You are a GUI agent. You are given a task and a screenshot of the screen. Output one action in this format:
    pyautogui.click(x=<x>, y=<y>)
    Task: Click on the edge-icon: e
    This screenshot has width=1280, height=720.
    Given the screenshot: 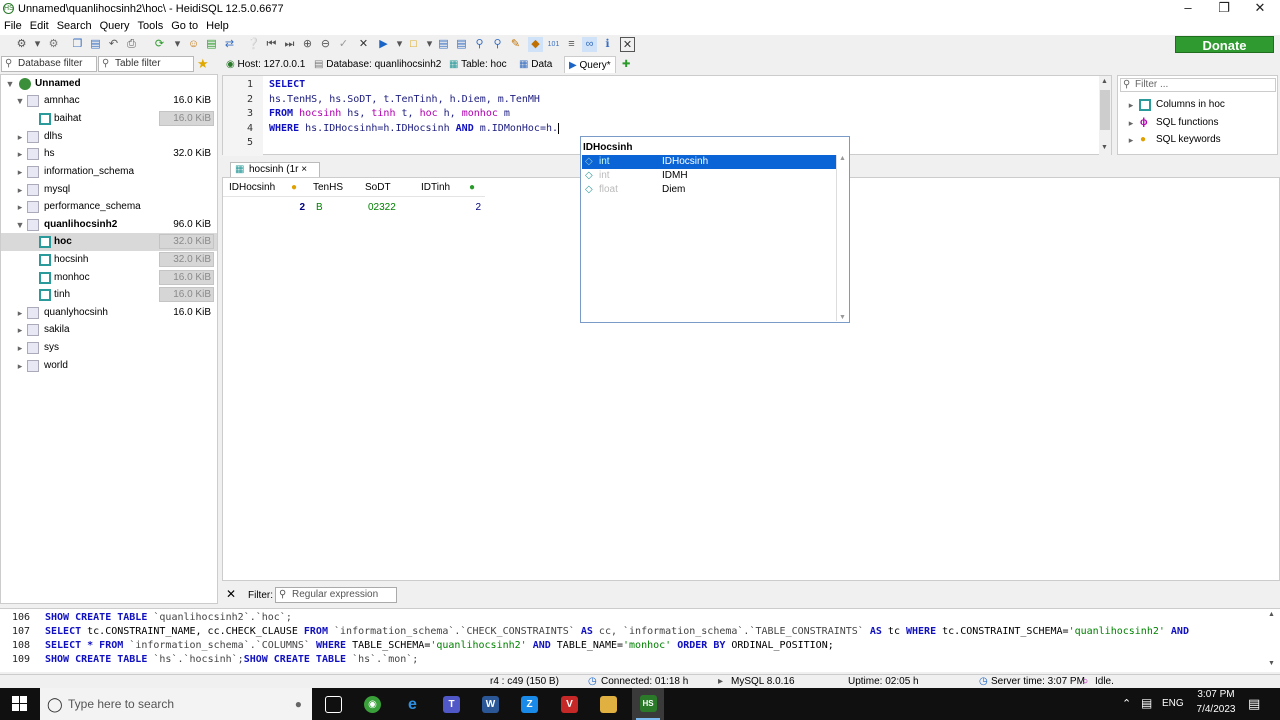 What is the action you would take?
    pyautogui.click(x=412, y=704)
    